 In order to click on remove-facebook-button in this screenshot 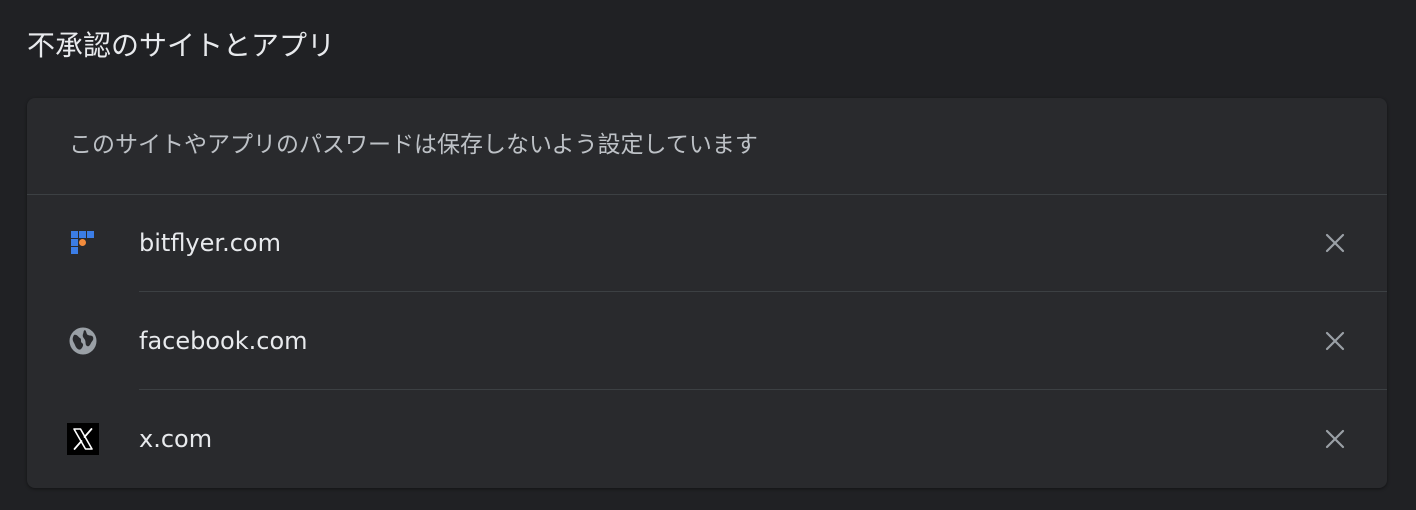, I will do `click(1335, 341)`.